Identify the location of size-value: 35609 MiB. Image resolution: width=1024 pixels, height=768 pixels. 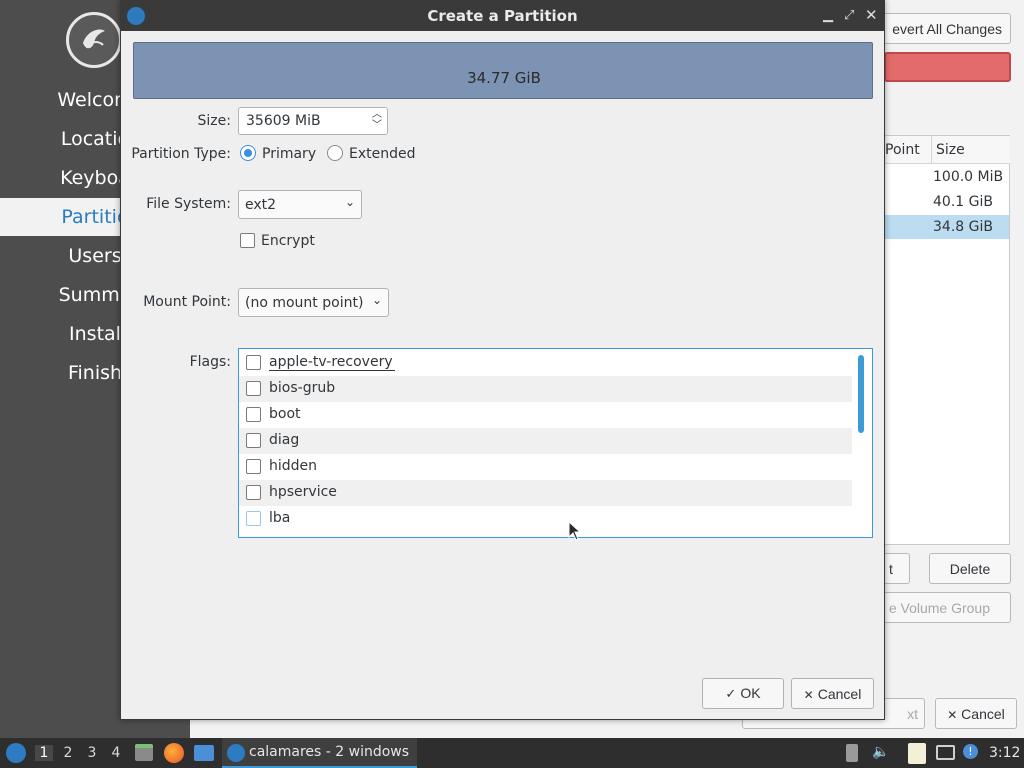
(283, 121).